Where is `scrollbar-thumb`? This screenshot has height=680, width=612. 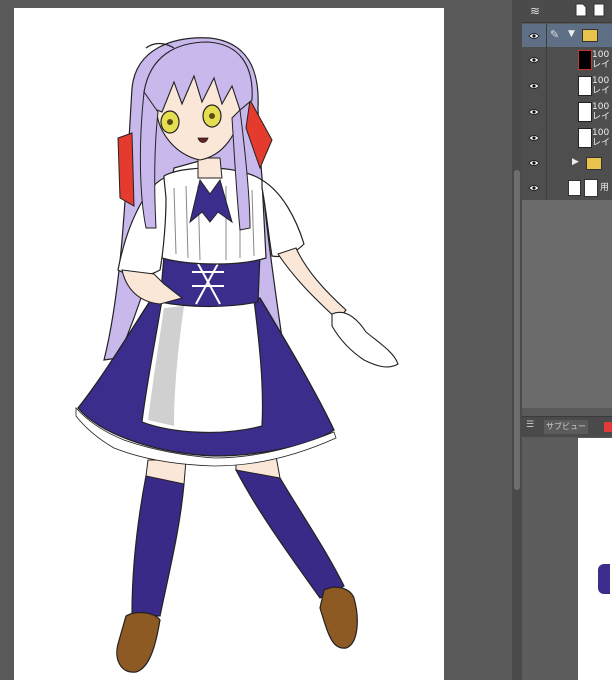 scrollbar-thumb is located at coordinates (517, 330).